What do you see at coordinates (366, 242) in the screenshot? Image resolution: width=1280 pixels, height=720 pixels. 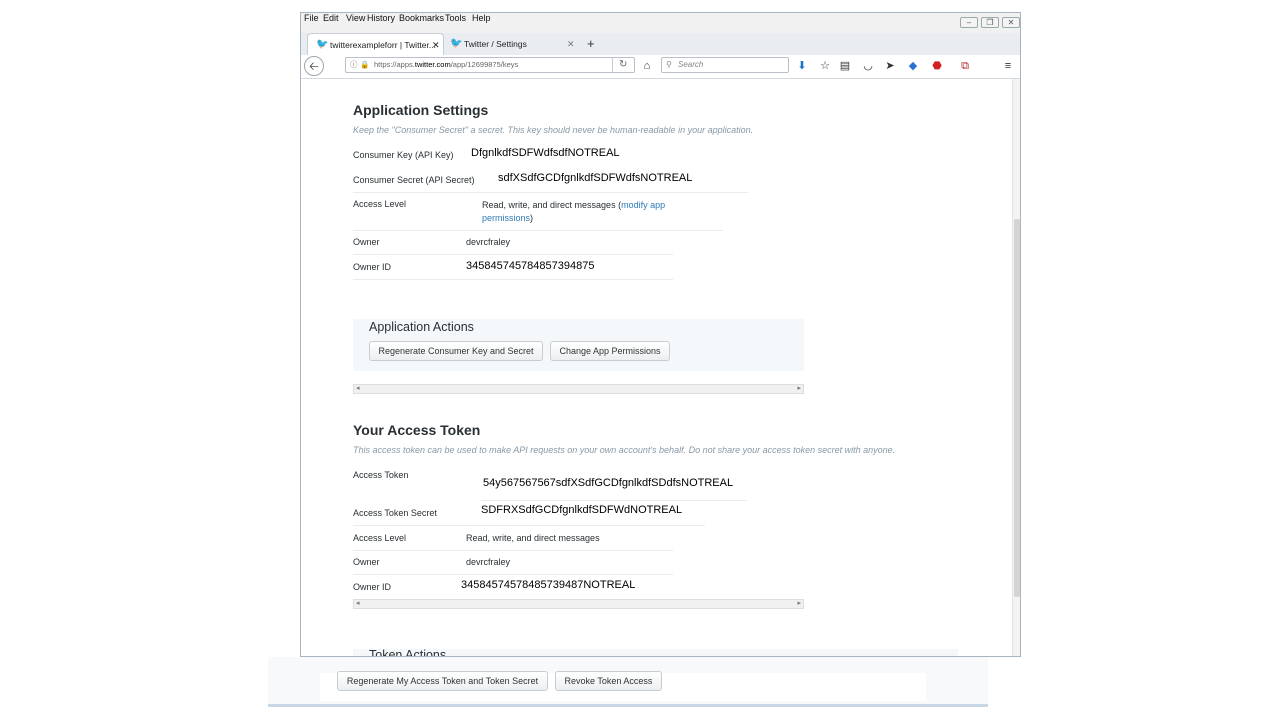 I see `owner-label: Owner` at bounding box center [366, 242].